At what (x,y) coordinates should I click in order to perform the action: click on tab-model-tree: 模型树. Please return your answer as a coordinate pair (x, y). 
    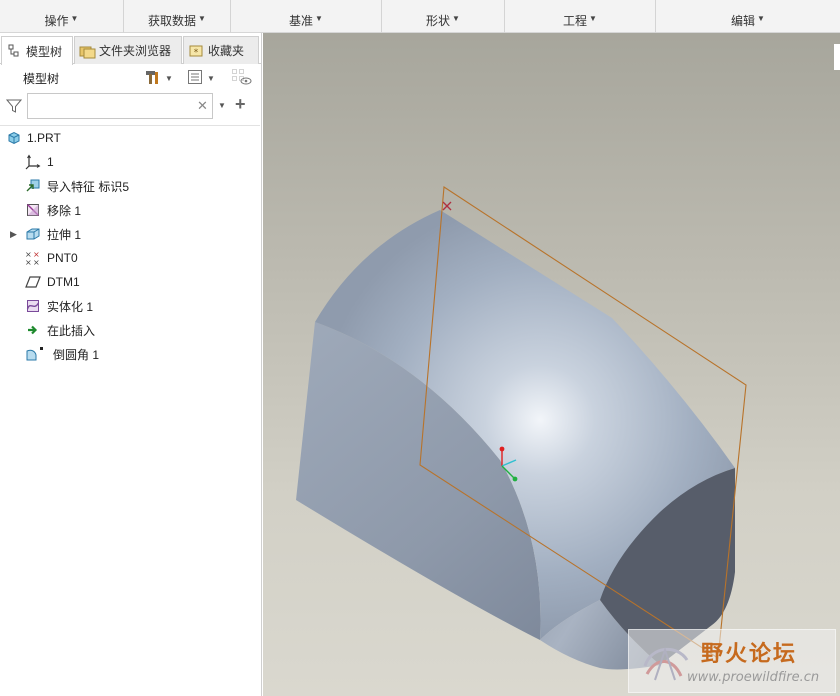
    Looking at the image, I should click on (37, 50).